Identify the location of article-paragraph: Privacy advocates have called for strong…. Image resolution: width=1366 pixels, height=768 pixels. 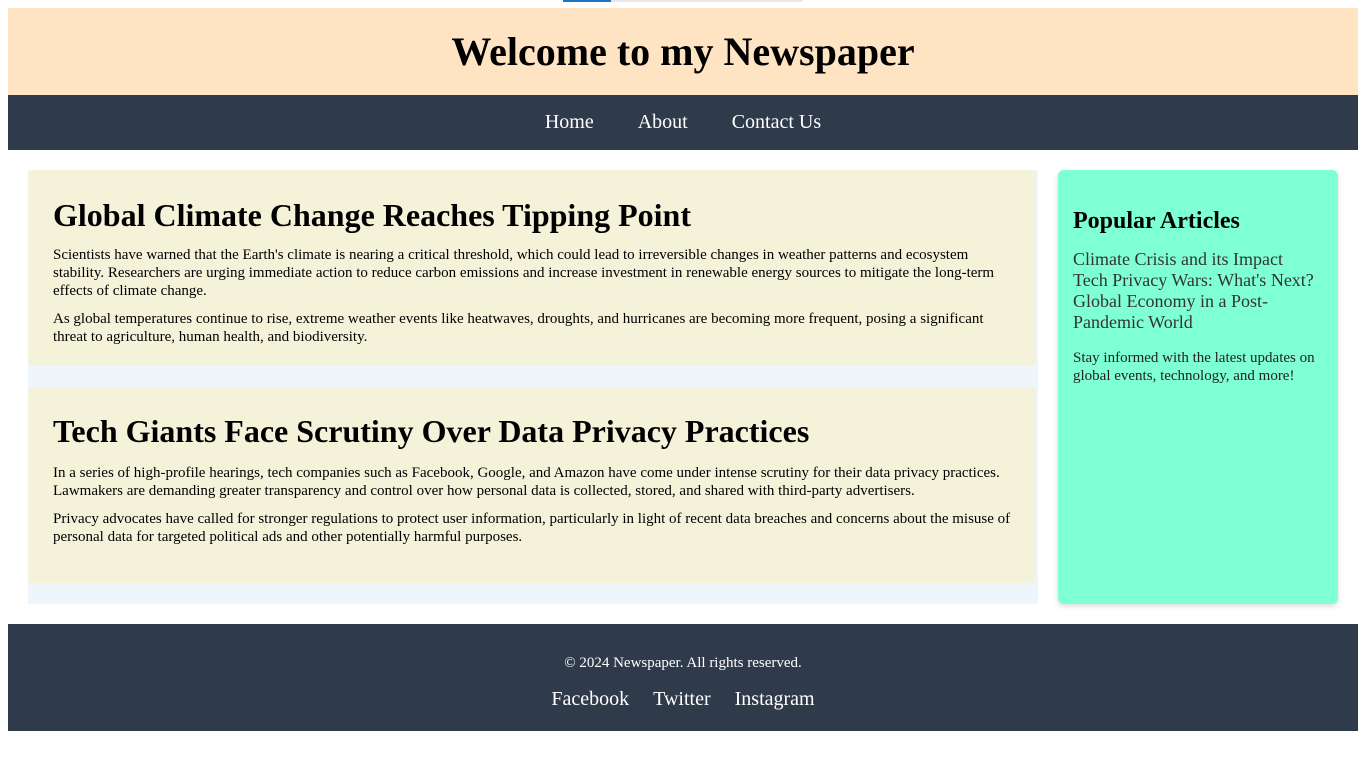
(532, 528).